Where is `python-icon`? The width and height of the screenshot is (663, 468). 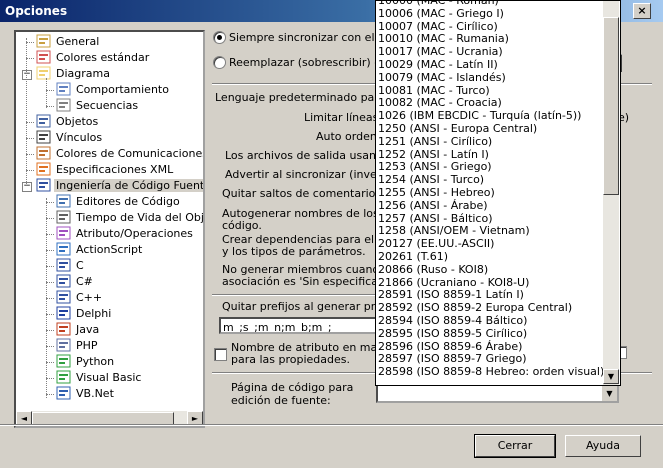
python-icon is located at coordinates (63, 361).